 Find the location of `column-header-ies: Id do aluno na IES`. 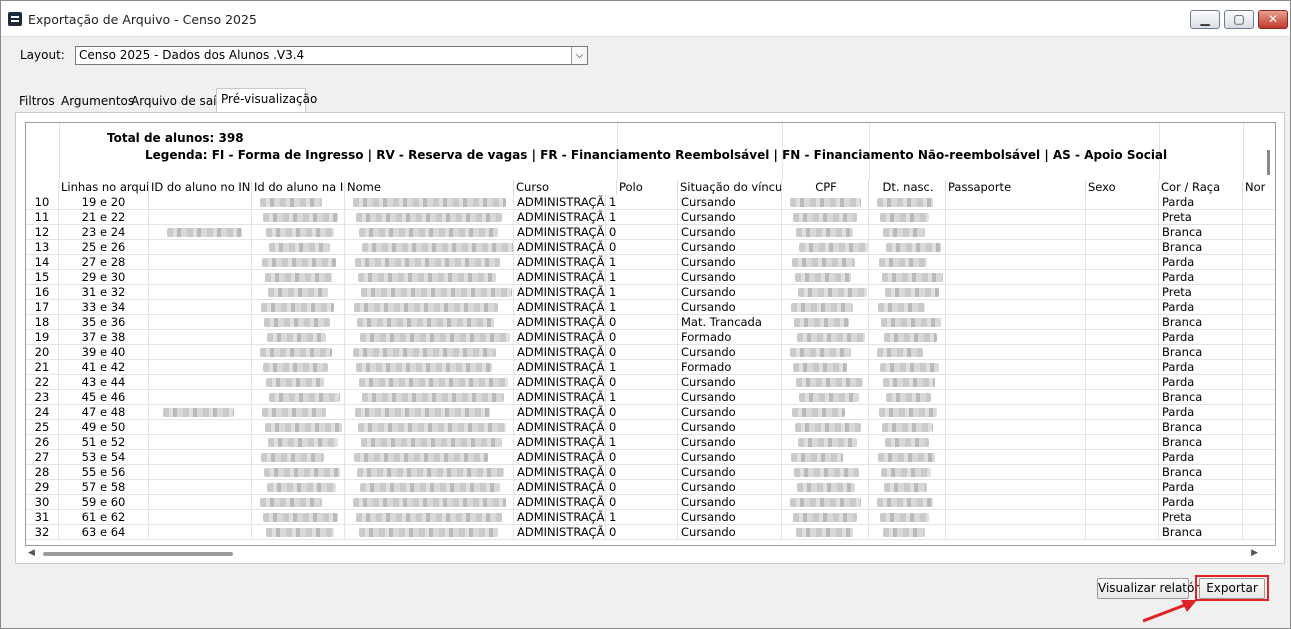

column-header-ies: Id do aluno na IES is located at coordinates (298, 187).